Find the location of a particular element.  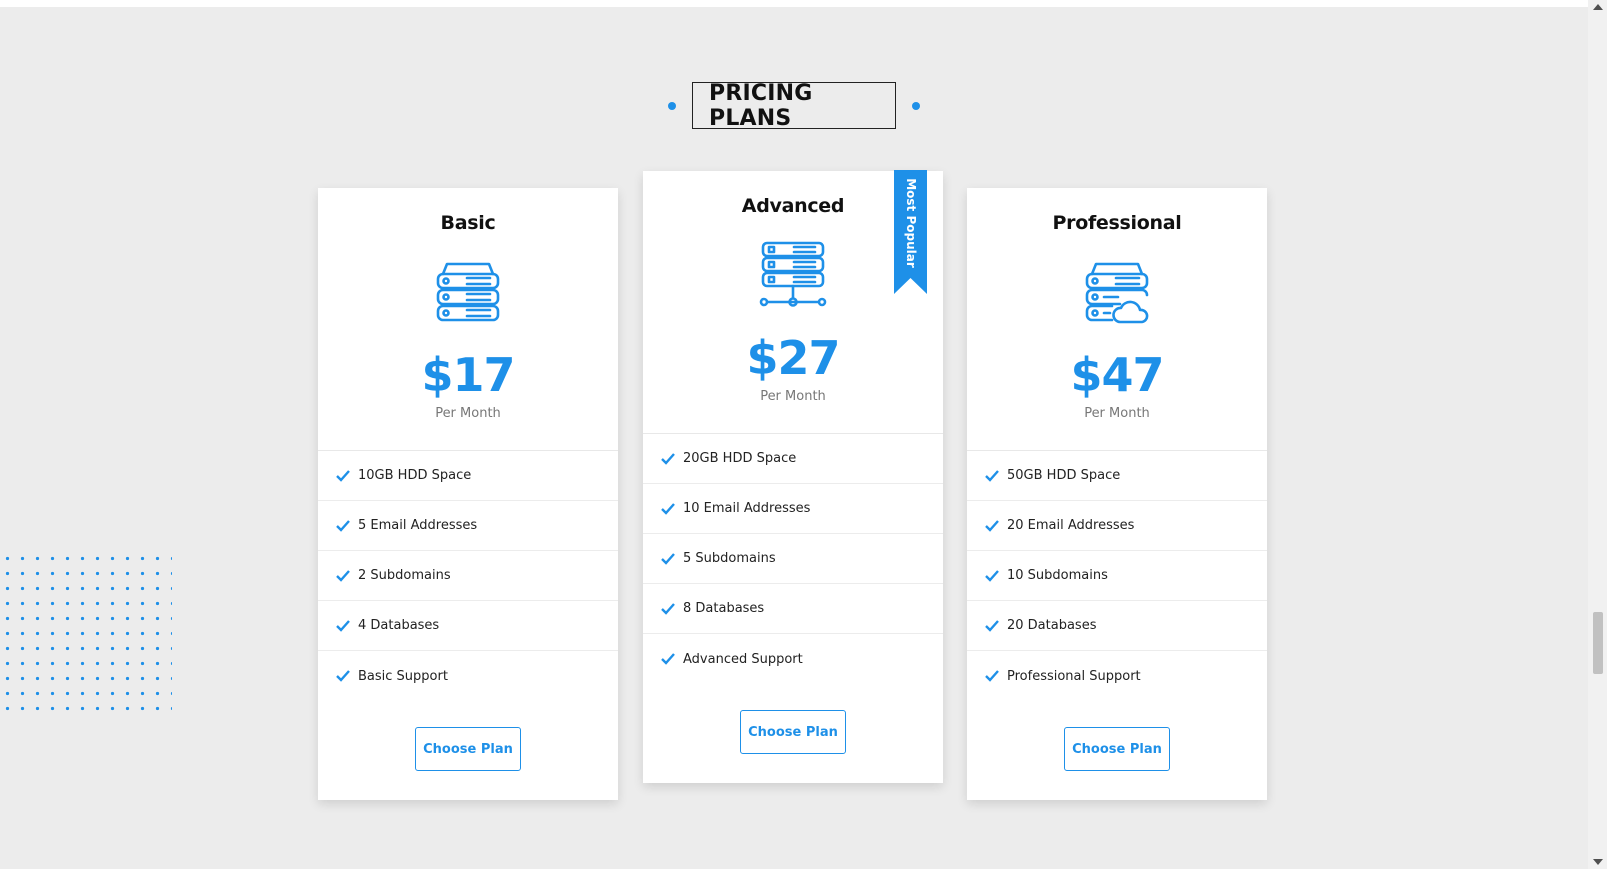

choose-plan-button-advanced: Choose Plan is located at coordinates (793, 732).